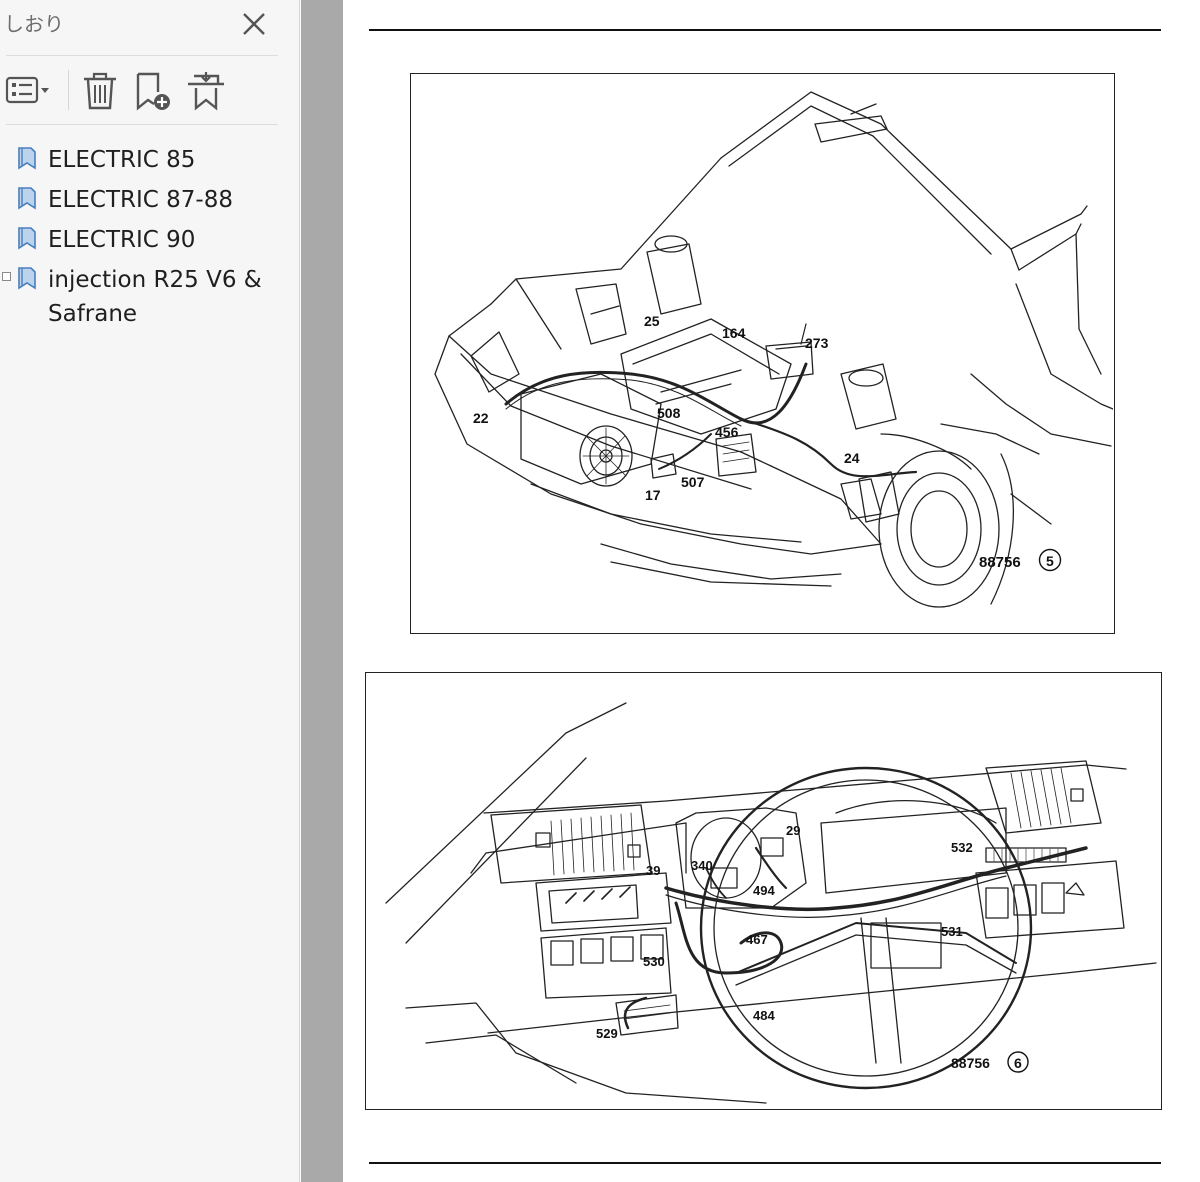 Image resolution: width=1200 pixels, height=1182 pixels. I want to click on bookmarks-toolbar, so click(150, 90).